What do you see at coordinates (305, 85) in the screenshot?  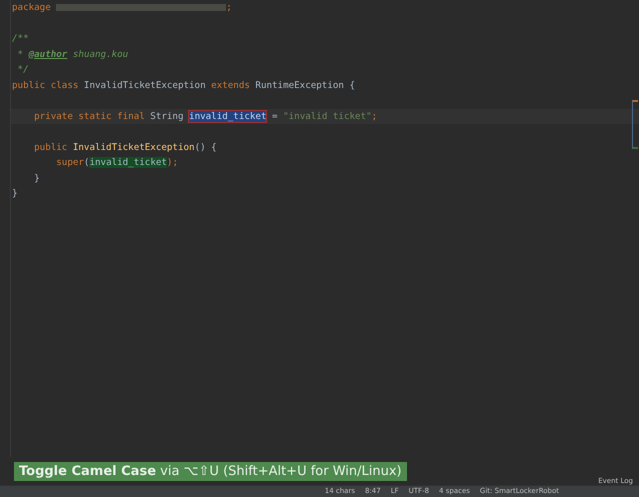 I see `code-token: RuntimeException {` at bounding box center [305, 85].